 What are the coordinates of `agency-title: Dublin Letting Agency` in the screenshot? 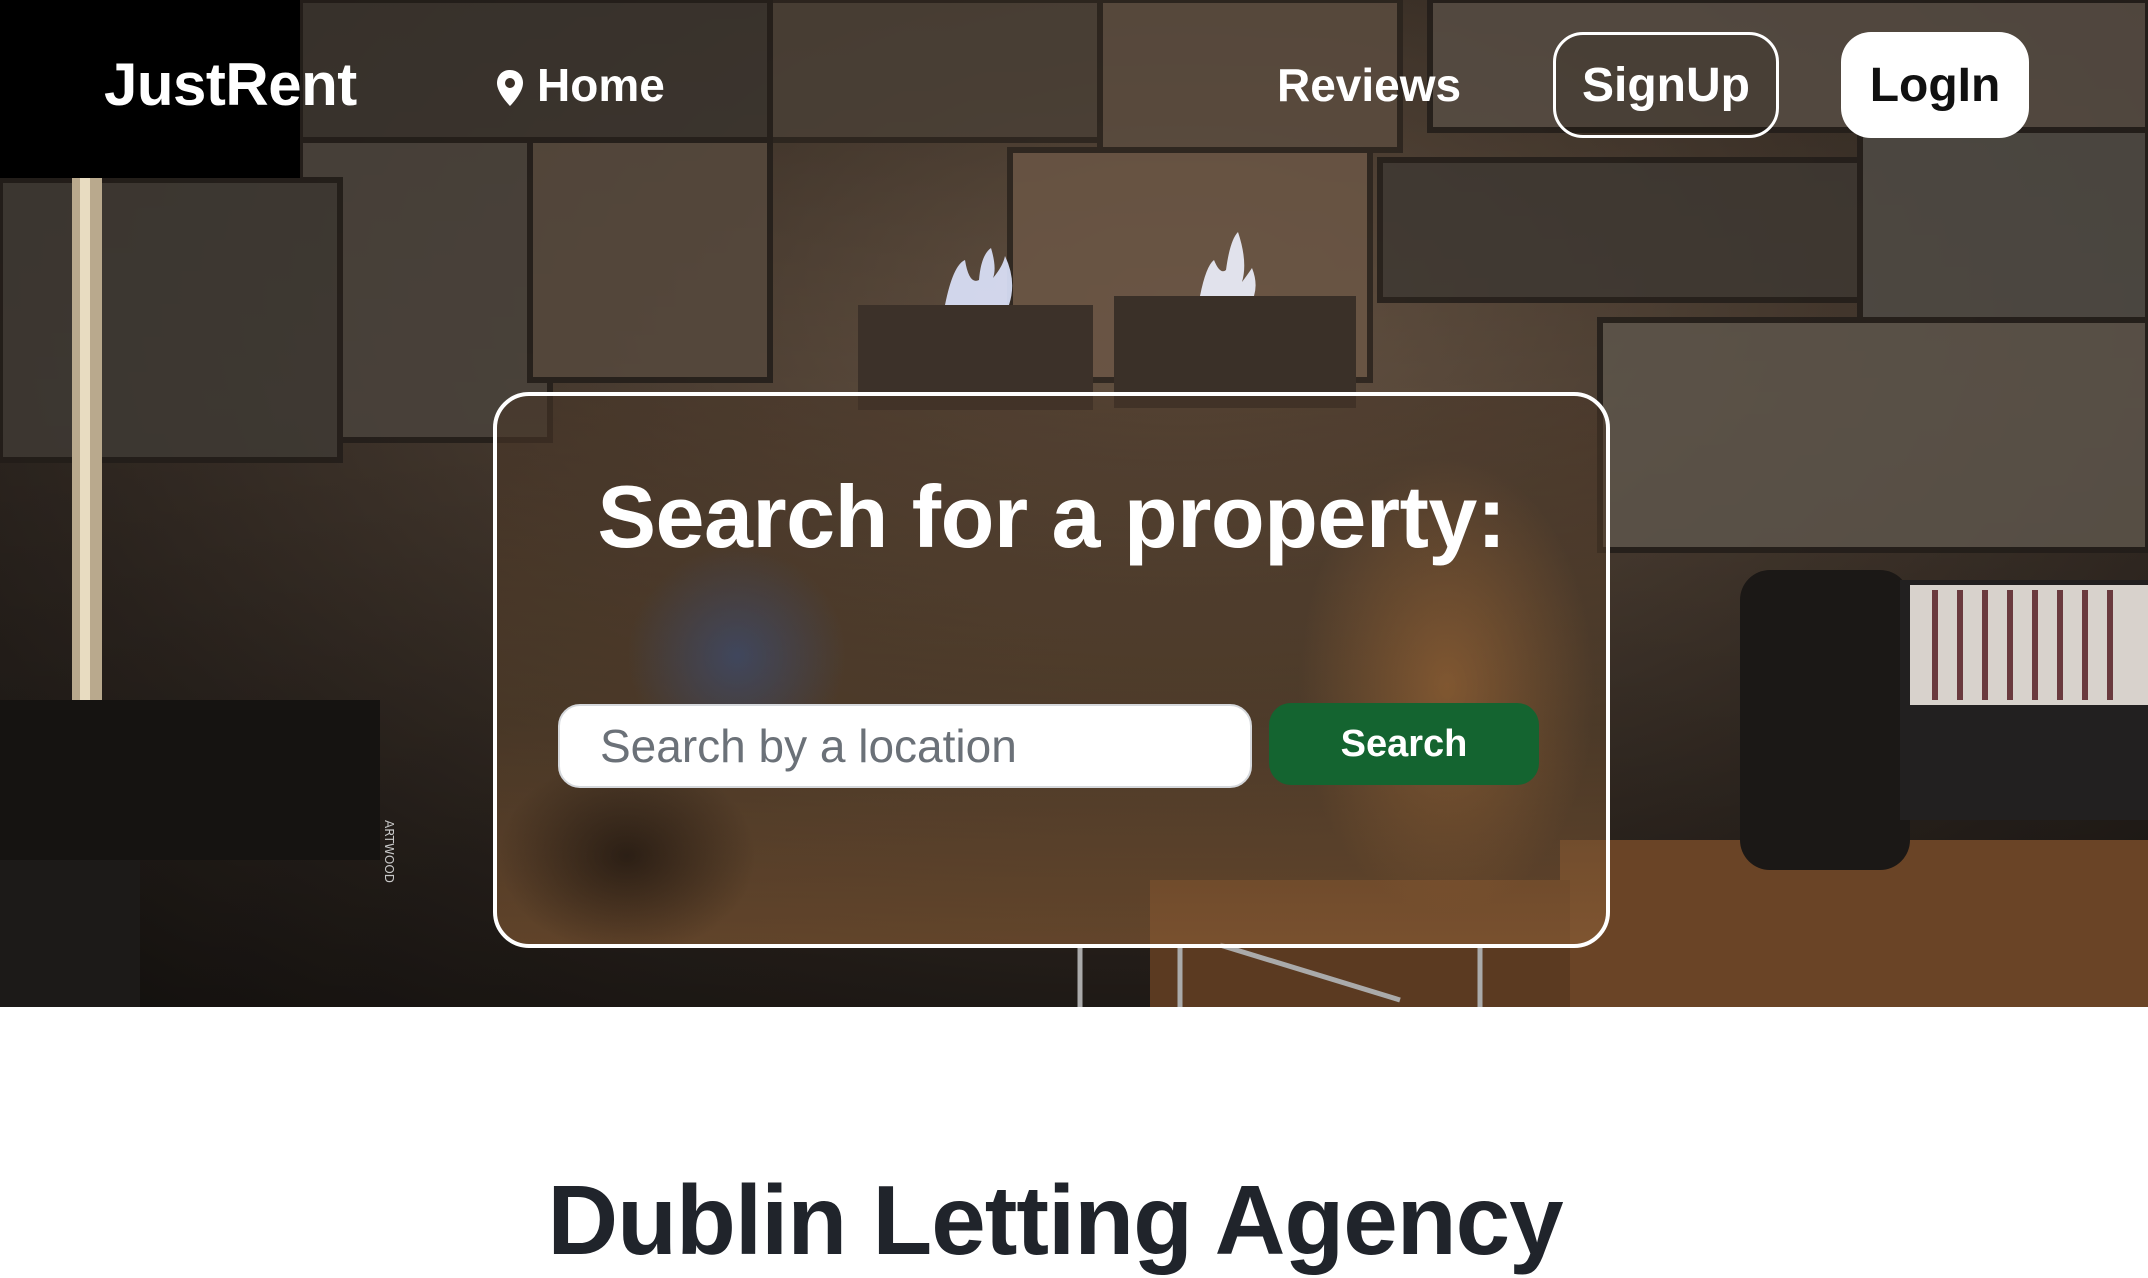 It's located at (1055, 1219).